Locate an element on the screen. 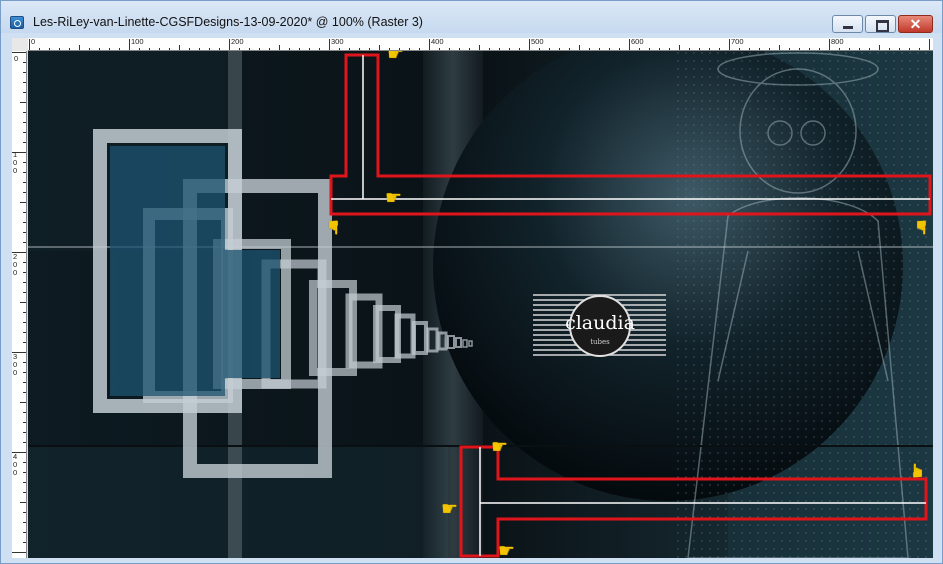 The image size is (943, 564). hruler-label: 500 is located at coordinates (537, 42).